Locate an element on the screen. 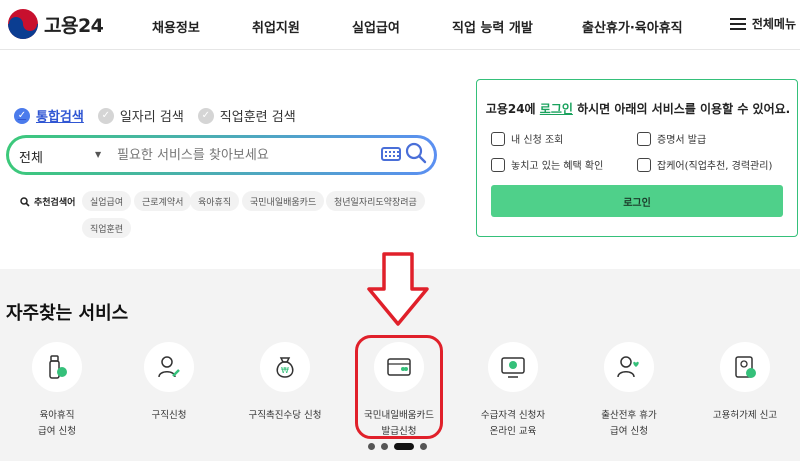  login-message-pre: 고용24에 is located at coordinates (512, 109).